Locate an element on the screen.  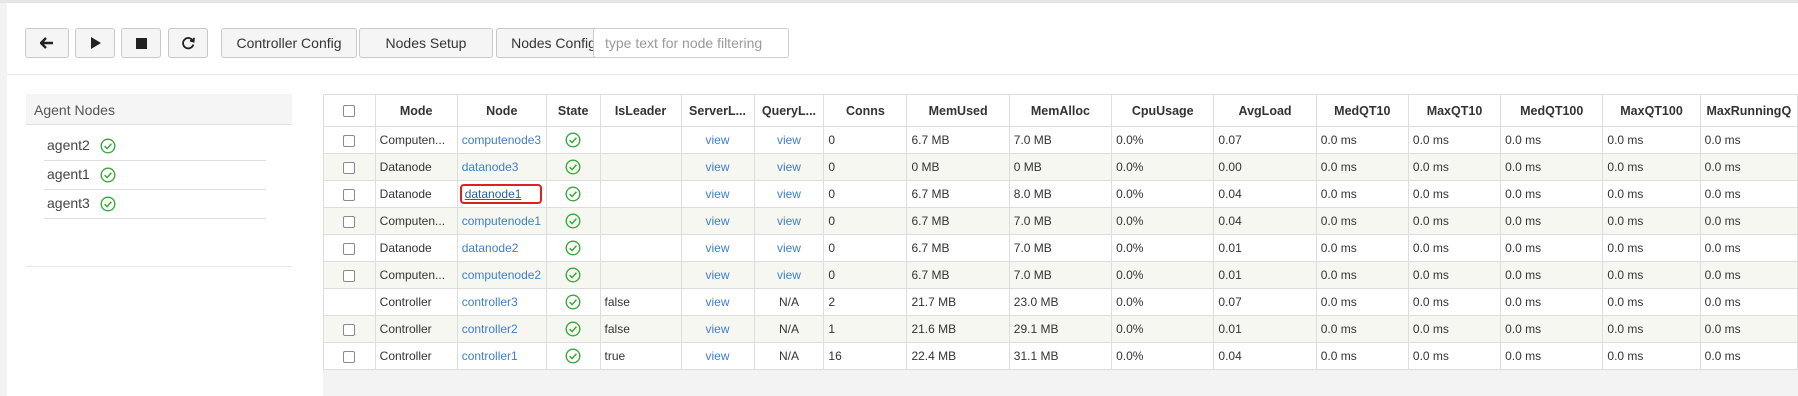
column-header: Node is located at coordinates (501, 110).